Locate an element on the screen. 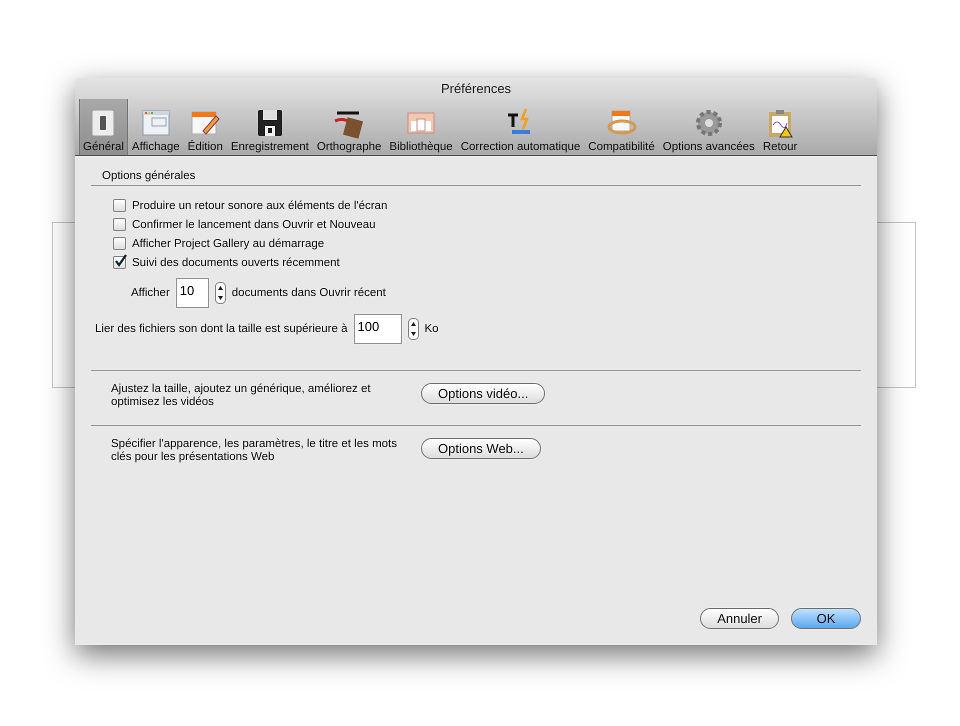 Image resolution: width=960 pixels, height=726 pixels. toolbar-tab: Retour is located at coordinates (780, 127).